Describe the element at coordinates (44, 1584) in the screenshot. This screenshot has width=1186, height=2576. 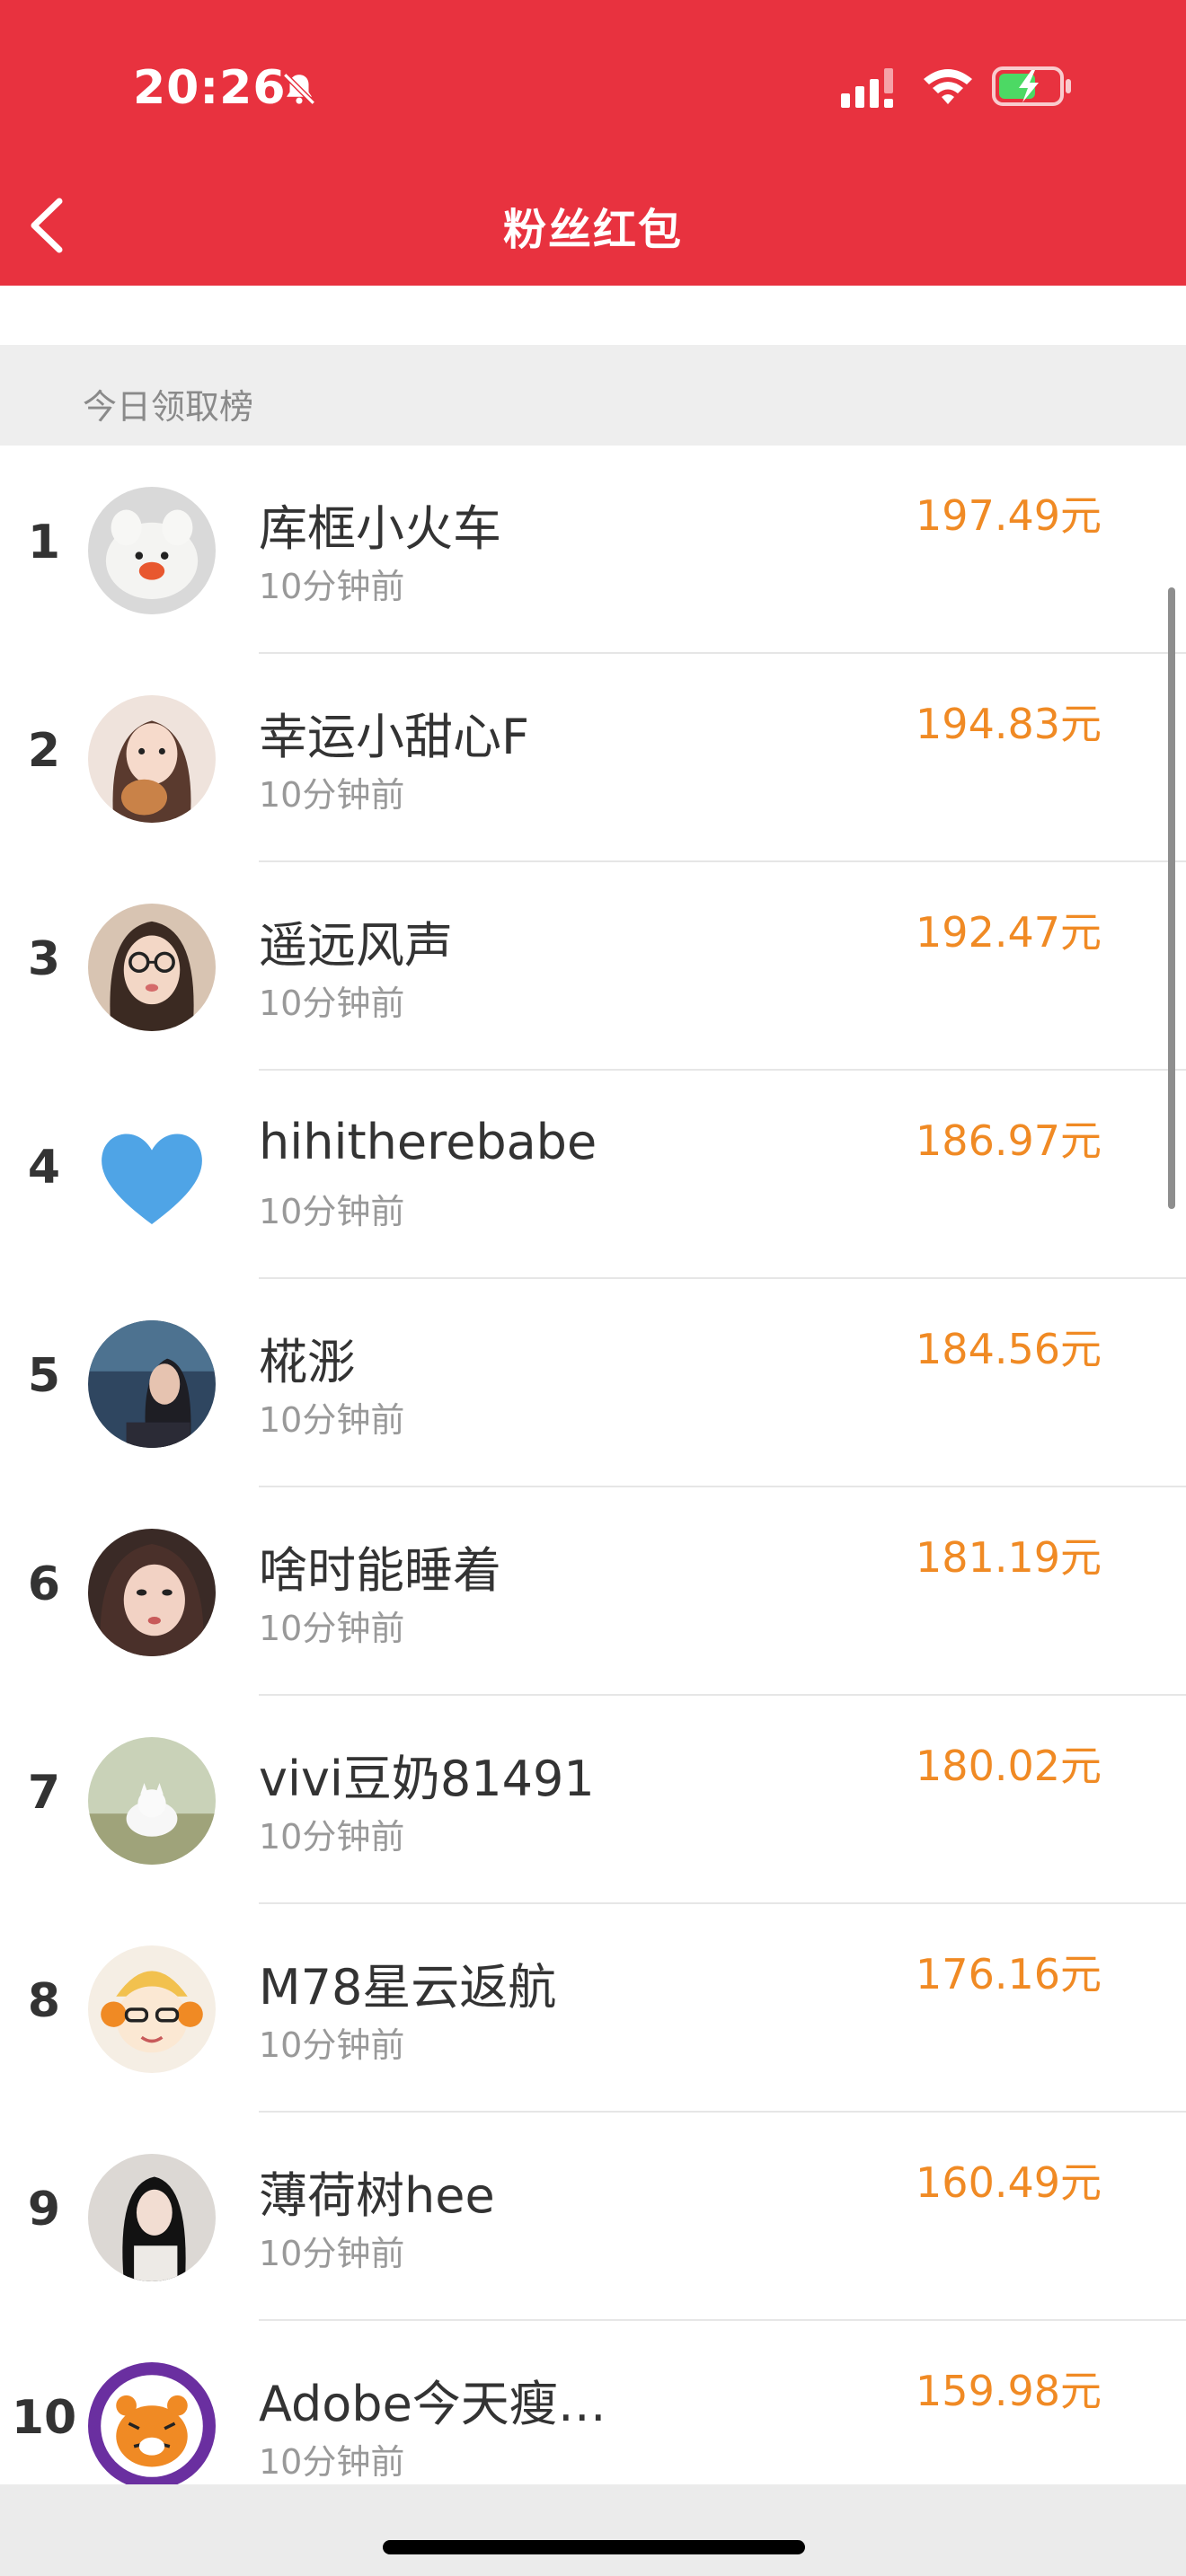
I see `rank-number: 6` at that location.